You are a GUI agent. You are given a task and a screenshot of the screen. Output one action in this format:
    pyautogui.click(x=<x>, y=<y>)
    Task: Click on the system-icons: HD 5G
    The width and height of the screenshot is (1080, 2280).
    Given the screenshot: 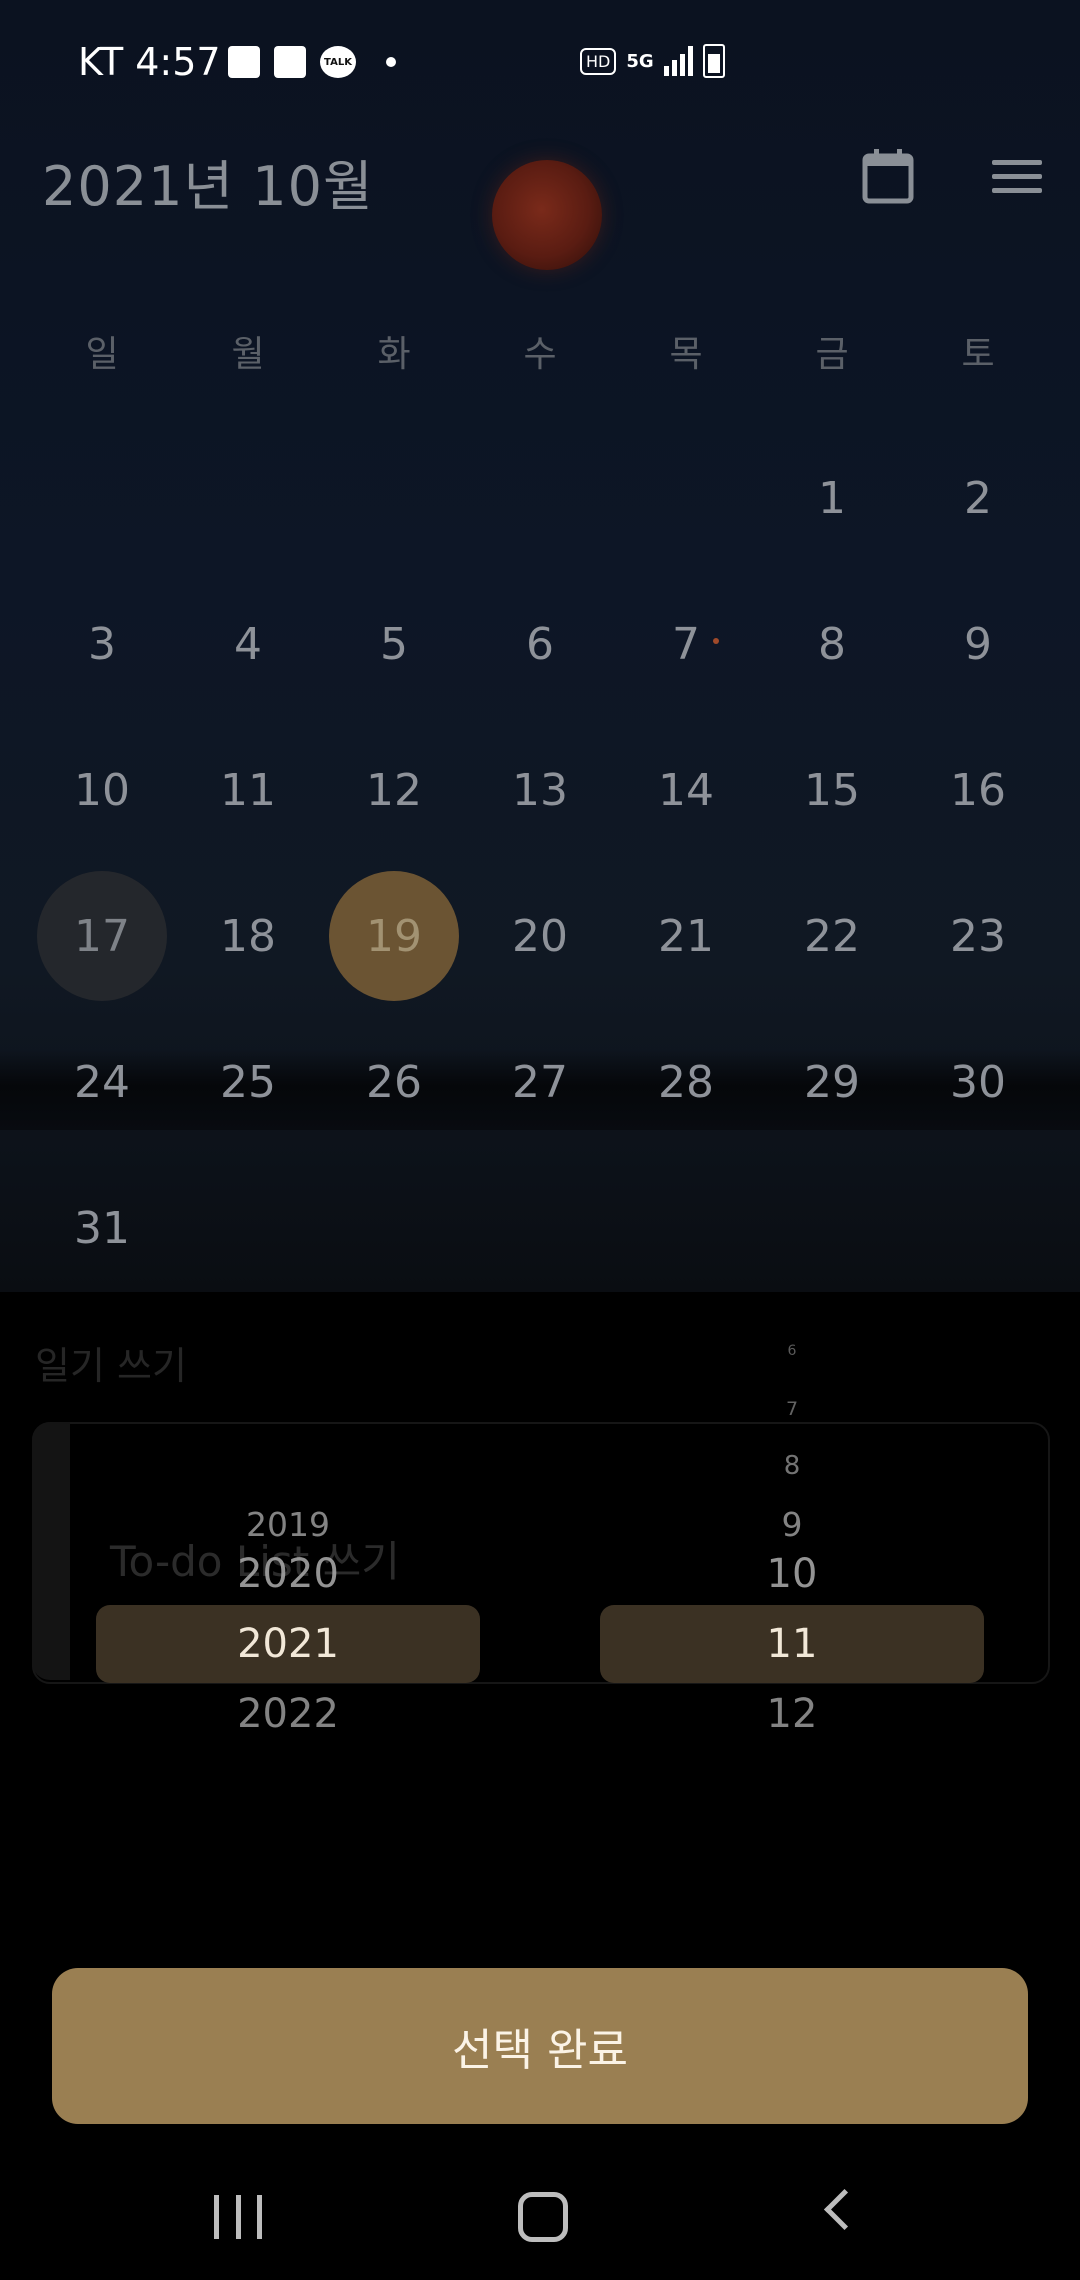 What is the action you would take?
    pyautogui.click(x=652, y=61)
    